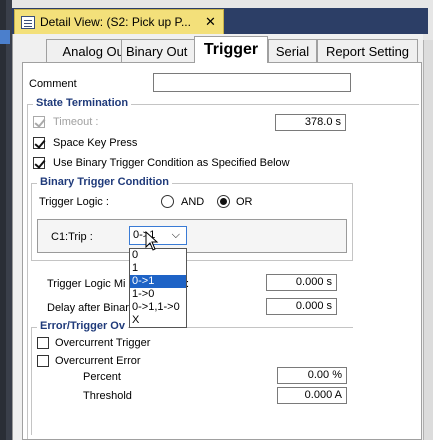  Describe the element at coordinates (312, 395) in the screenshot. I see `threshold-value: 0.000 A` at that location.